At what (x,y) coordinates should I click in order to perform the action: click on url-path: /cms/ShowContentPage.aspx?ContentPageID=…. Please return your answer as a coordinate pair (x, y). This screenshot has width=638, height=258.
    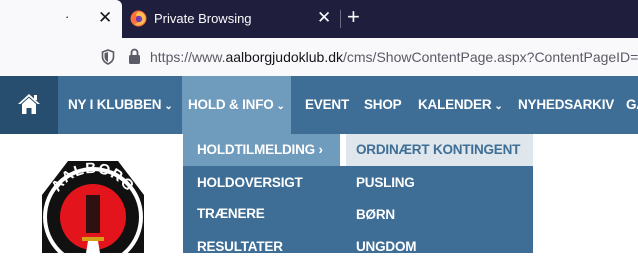
    Looking at the image, I should click on (490, 57).